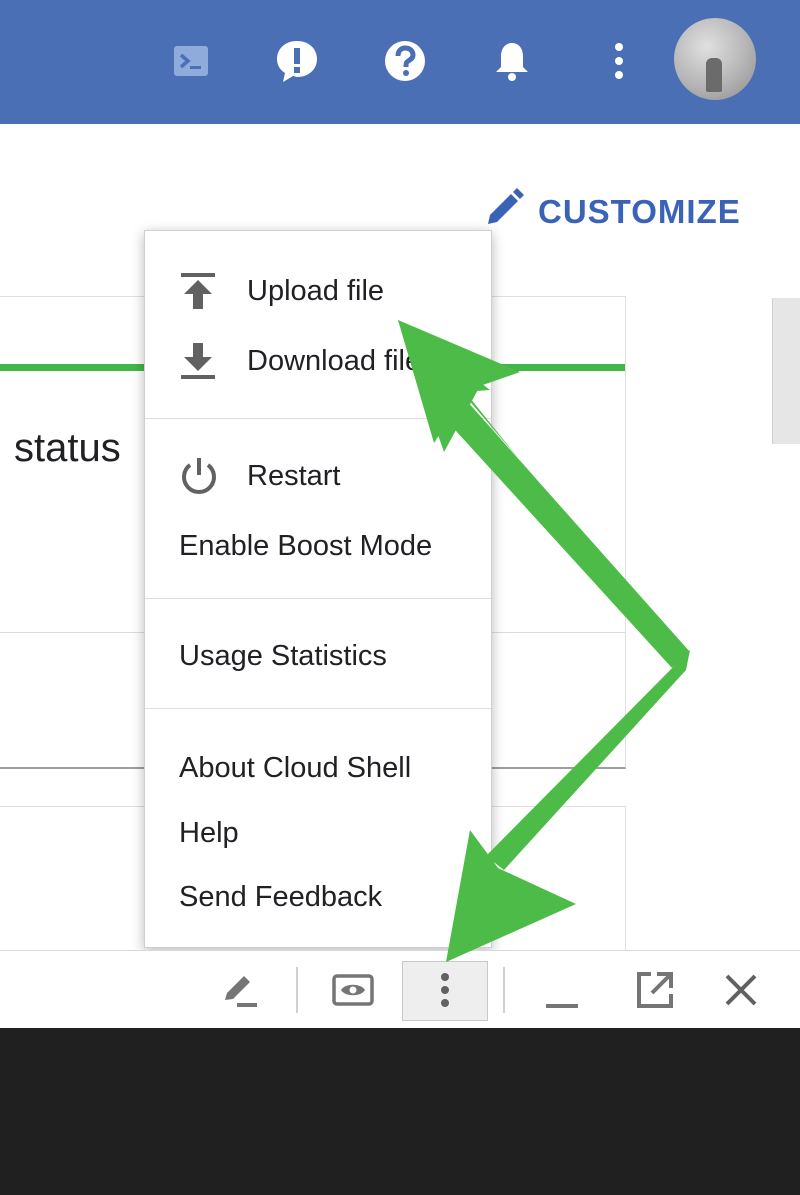  What do you see at coordinates (562, 990) in the screenshot?
I see `minimize-icon` at bounding box center [562, 990].